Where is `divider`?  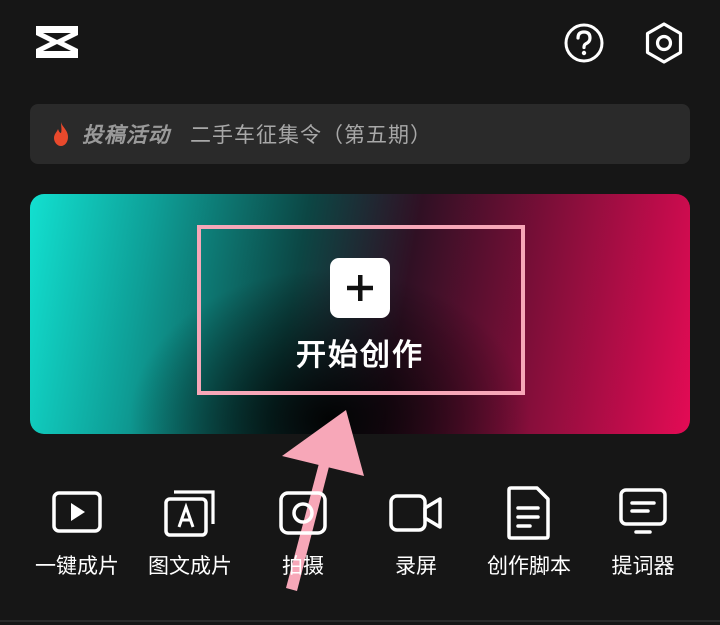
divider is located at coordinates (360, 621).